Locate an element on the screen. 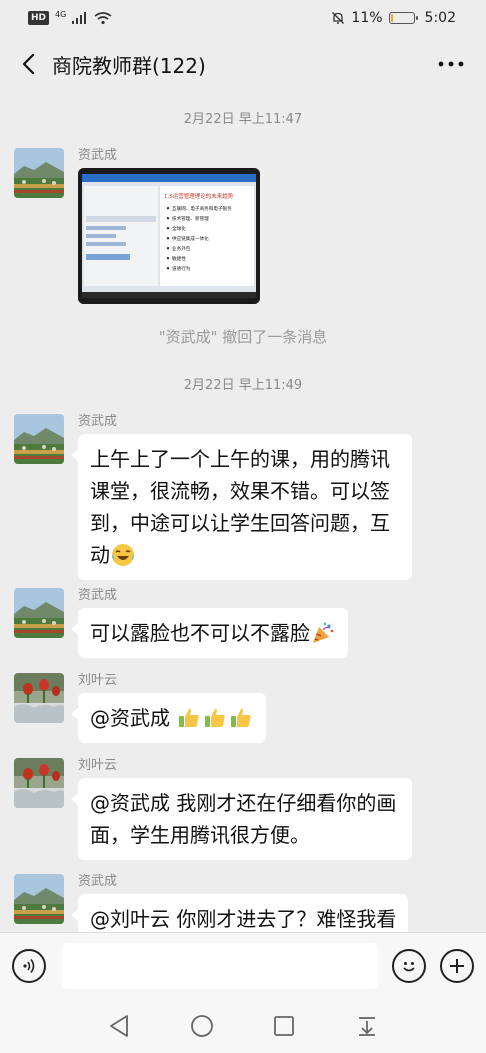  message-bubble: @刘叶云 你刚才进去了？难怪我看 is located at coordinates (239, 913).